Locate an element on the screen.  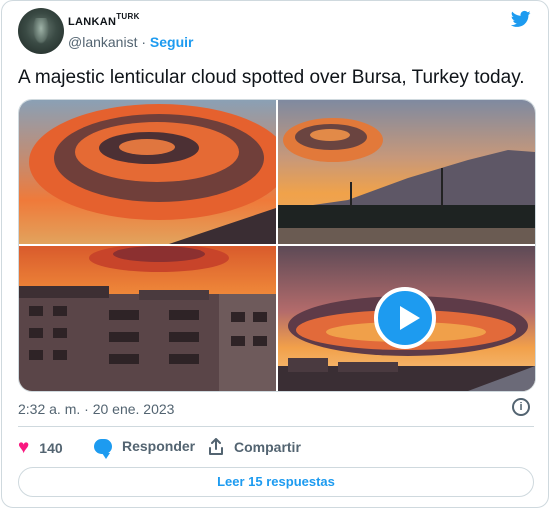
avatar is located at coordinates (41, 31).